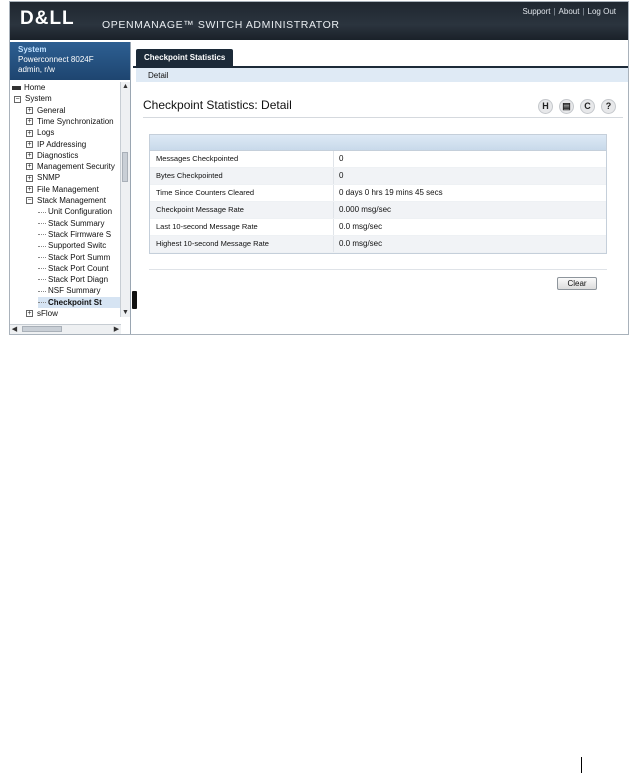 Image resolution: width=641 pixels, height=774 pixels. What do you see at coordinates (46, 133) in the screenshot?
I see `sidebar-item-label: Logs` at bounding box center [46, 133].